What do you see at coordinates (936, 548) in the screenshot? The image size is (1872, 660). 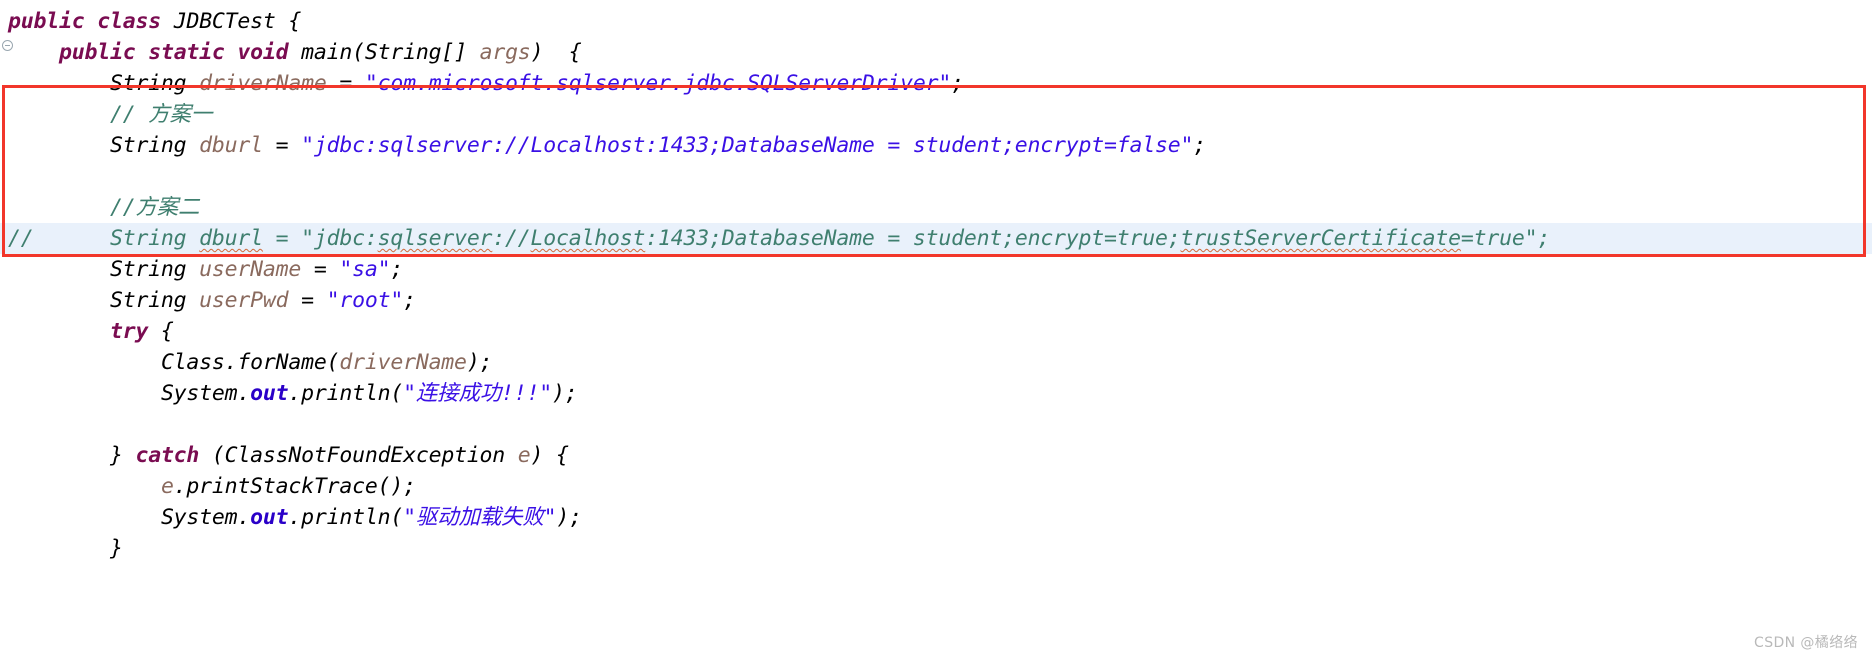 I see `code-line-18: }` at bounding box center [936, 548].